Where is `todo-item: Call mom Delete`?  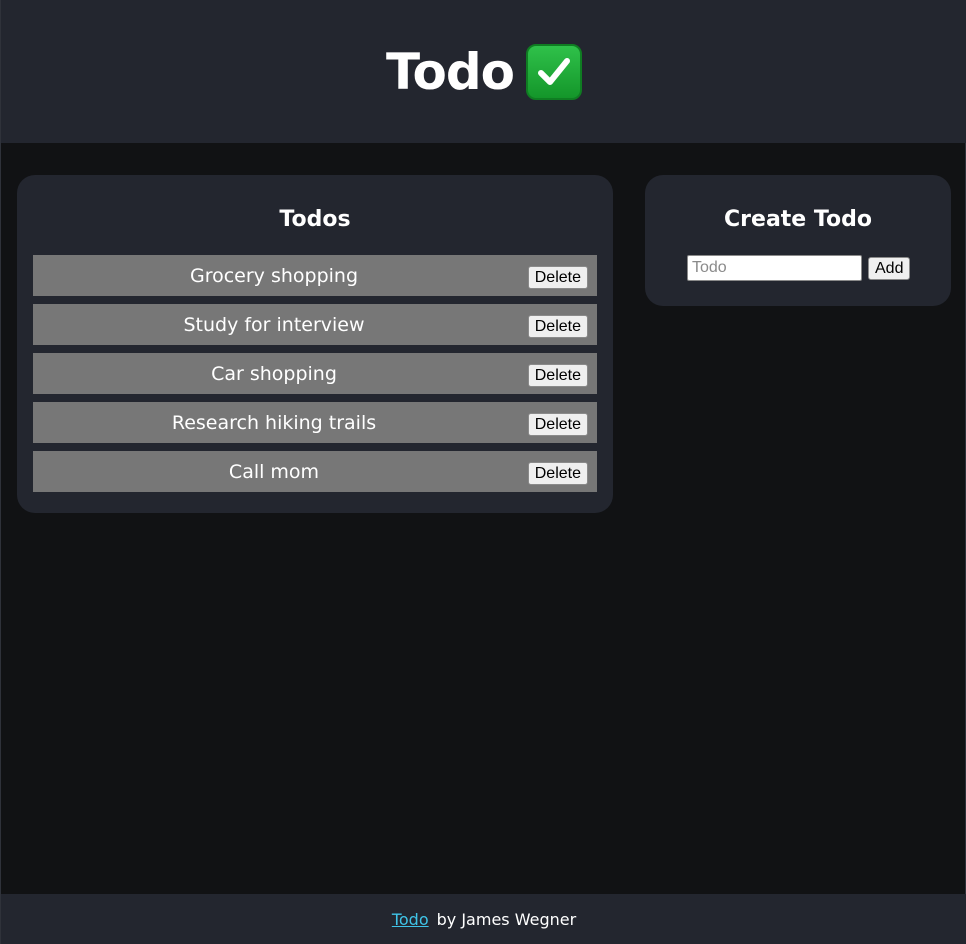 todo-item: Call mom Delete is located at coordinates (315, 471).